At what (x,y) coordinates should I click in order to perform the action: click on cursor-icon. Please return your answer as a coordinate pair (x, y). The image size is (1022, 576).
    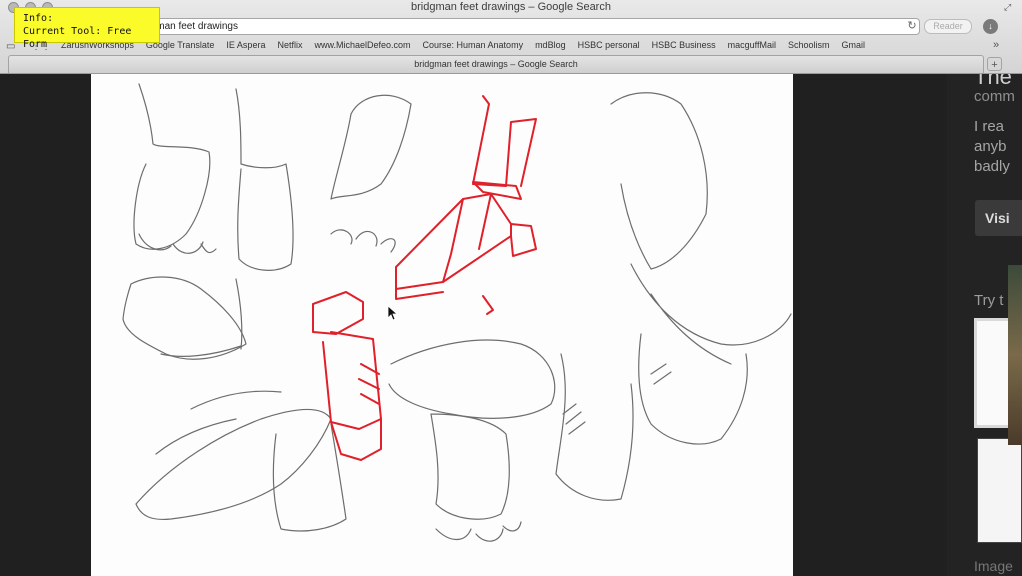
    Looking at the image, I should click on (392, 313).